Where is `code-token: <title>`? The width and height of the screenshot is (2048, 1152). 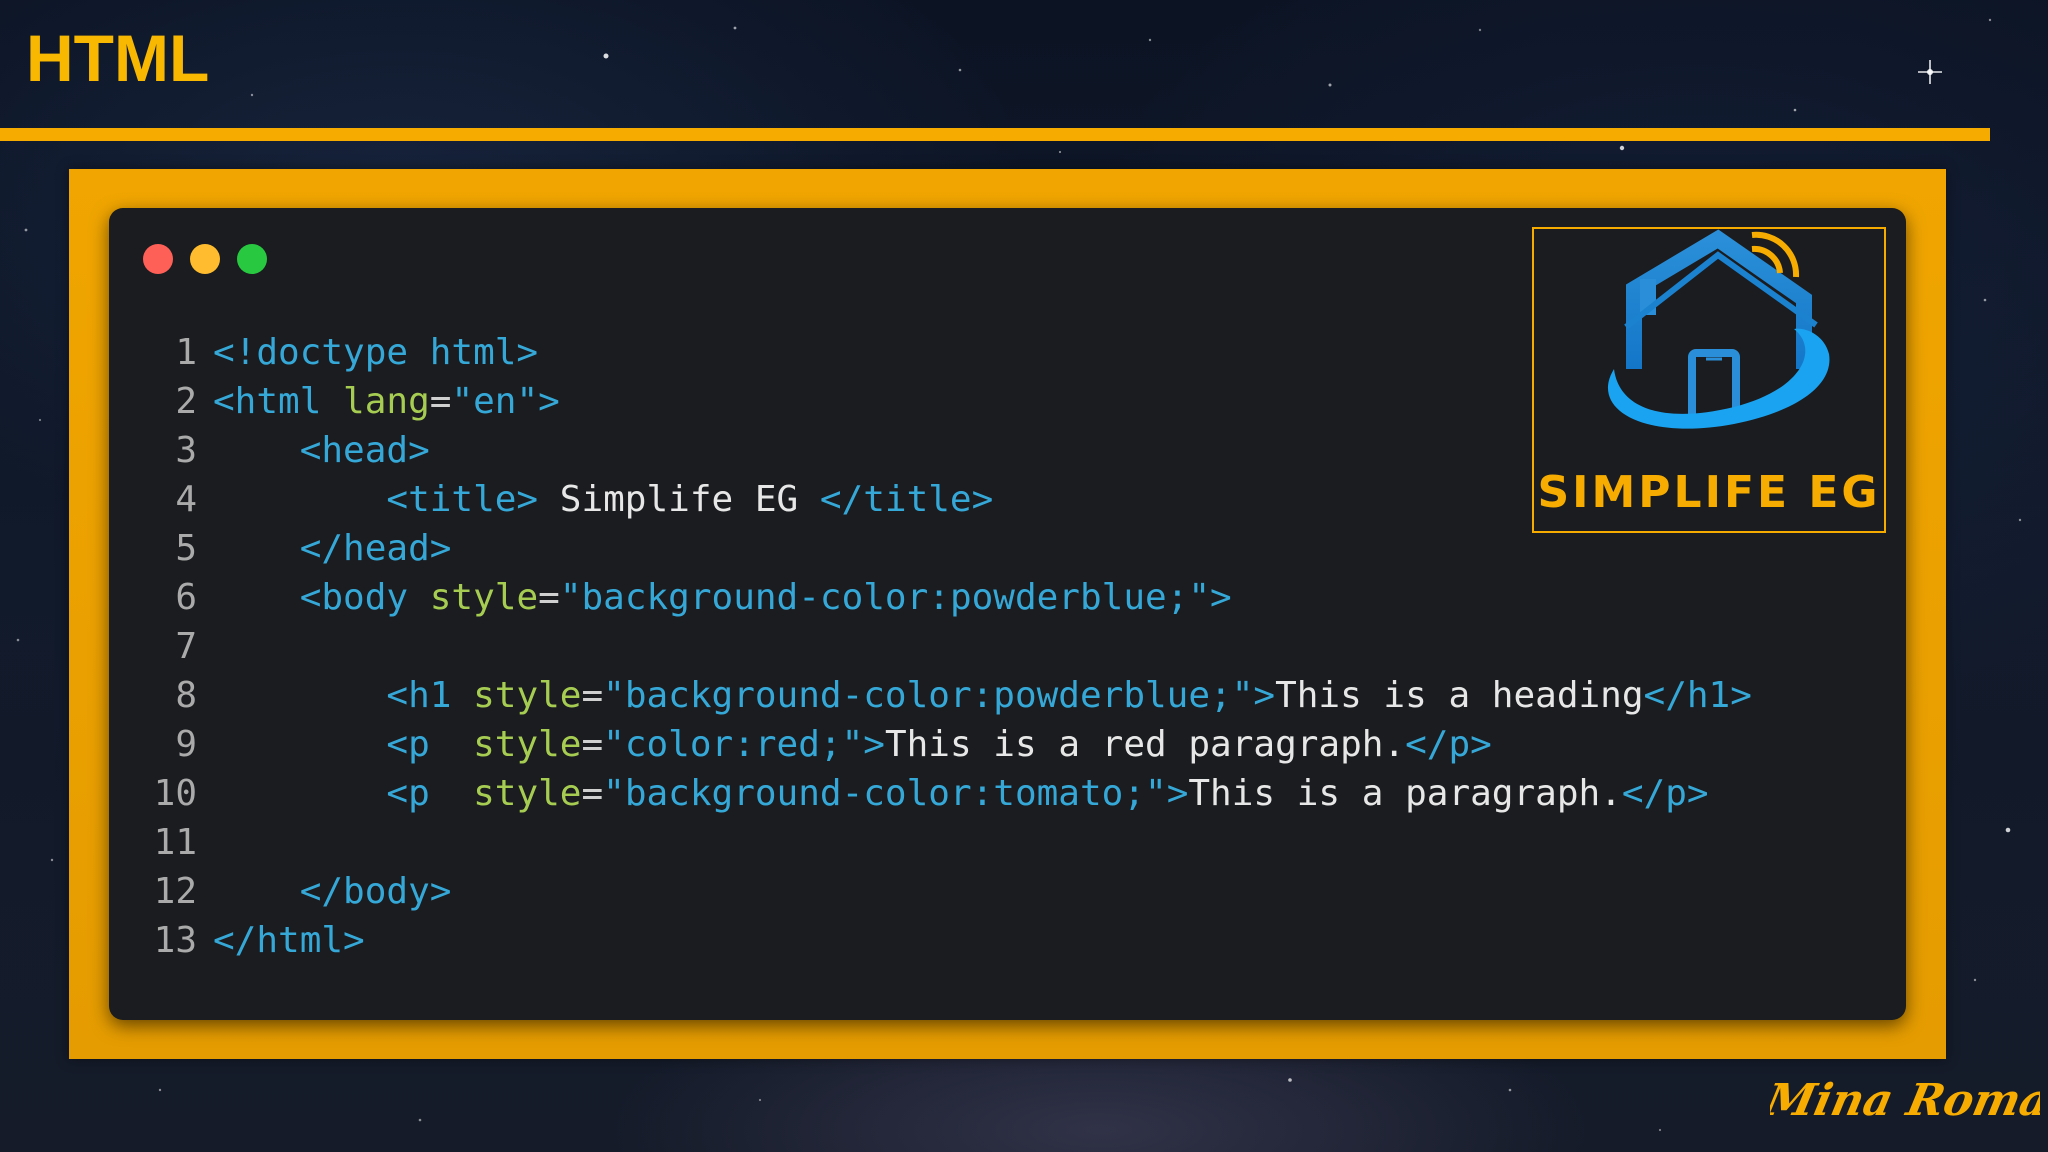 code-token: <title> is located at coordinates (376, 499).